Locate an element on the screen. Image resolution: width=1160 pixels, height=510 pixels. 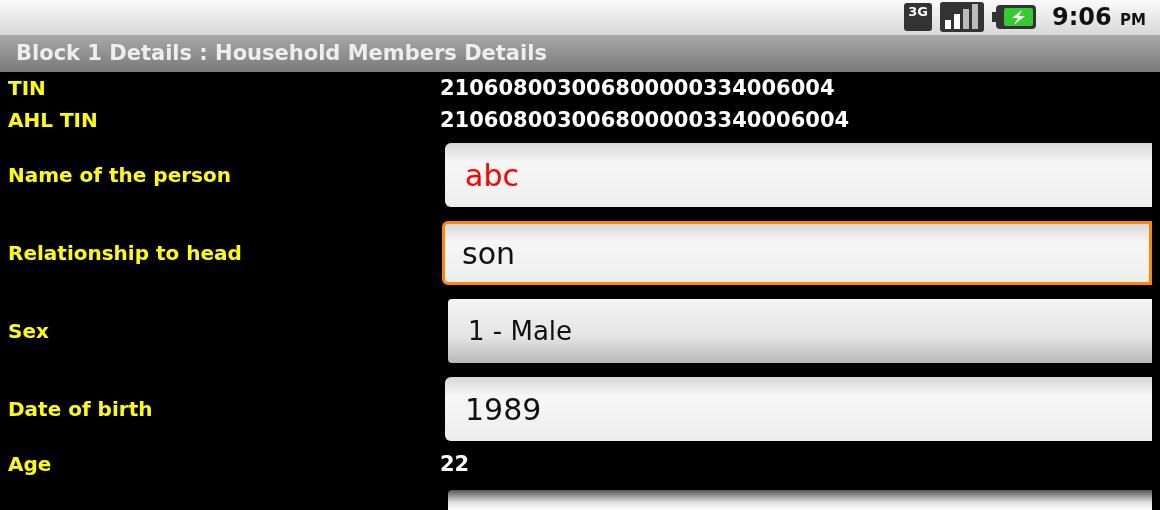
field-label: Relationship to head is located at coordinates (125, 253).